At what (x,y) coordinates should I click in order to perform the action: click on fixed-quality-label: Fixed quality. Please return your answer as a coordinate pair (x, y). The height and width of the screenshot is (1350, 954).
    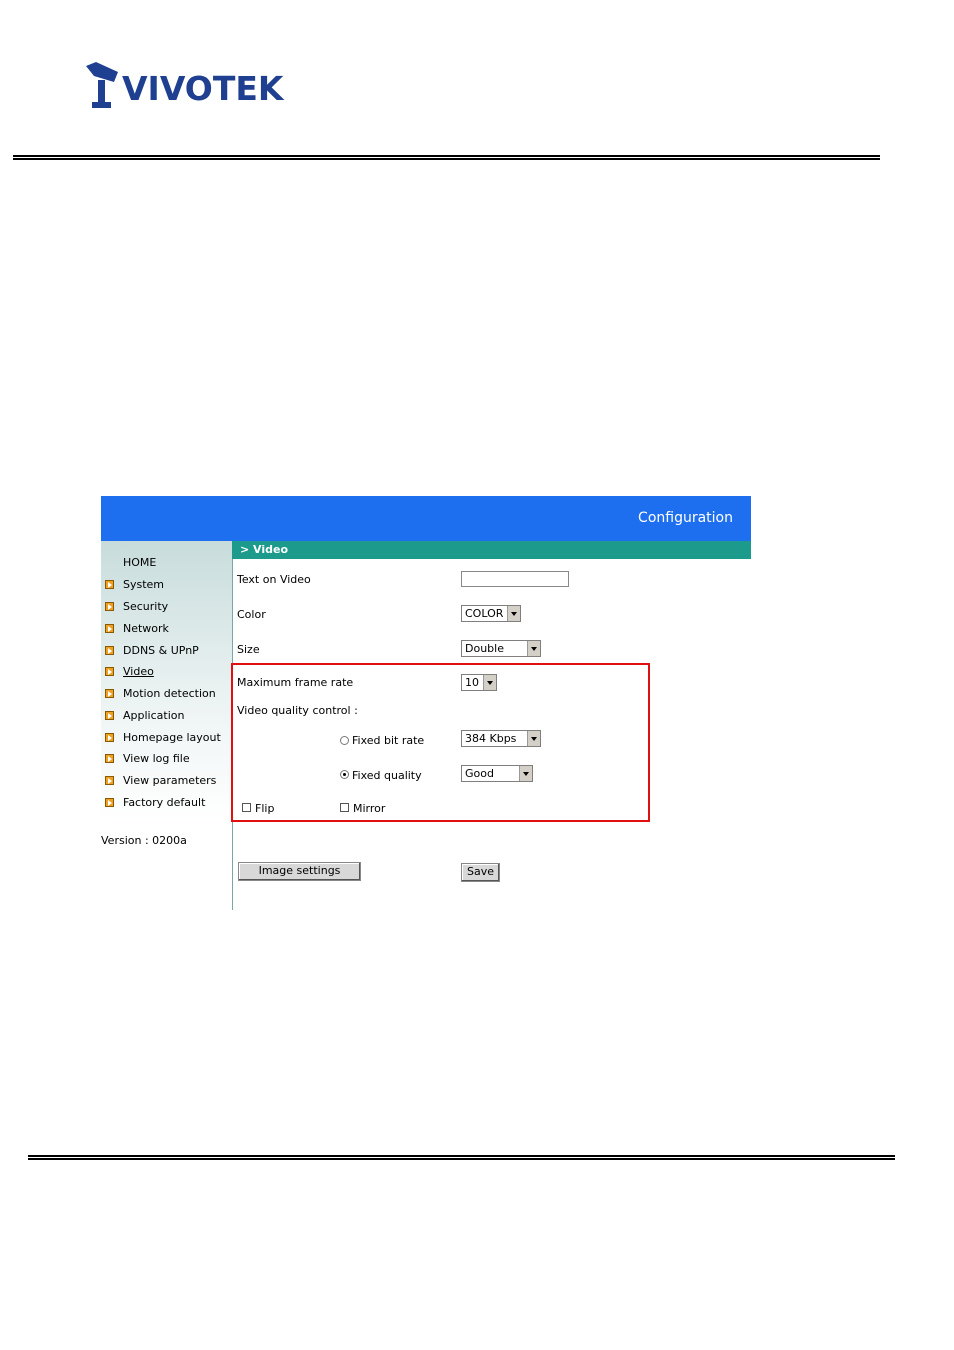
    Looking at the image, I should click on (387, 775).